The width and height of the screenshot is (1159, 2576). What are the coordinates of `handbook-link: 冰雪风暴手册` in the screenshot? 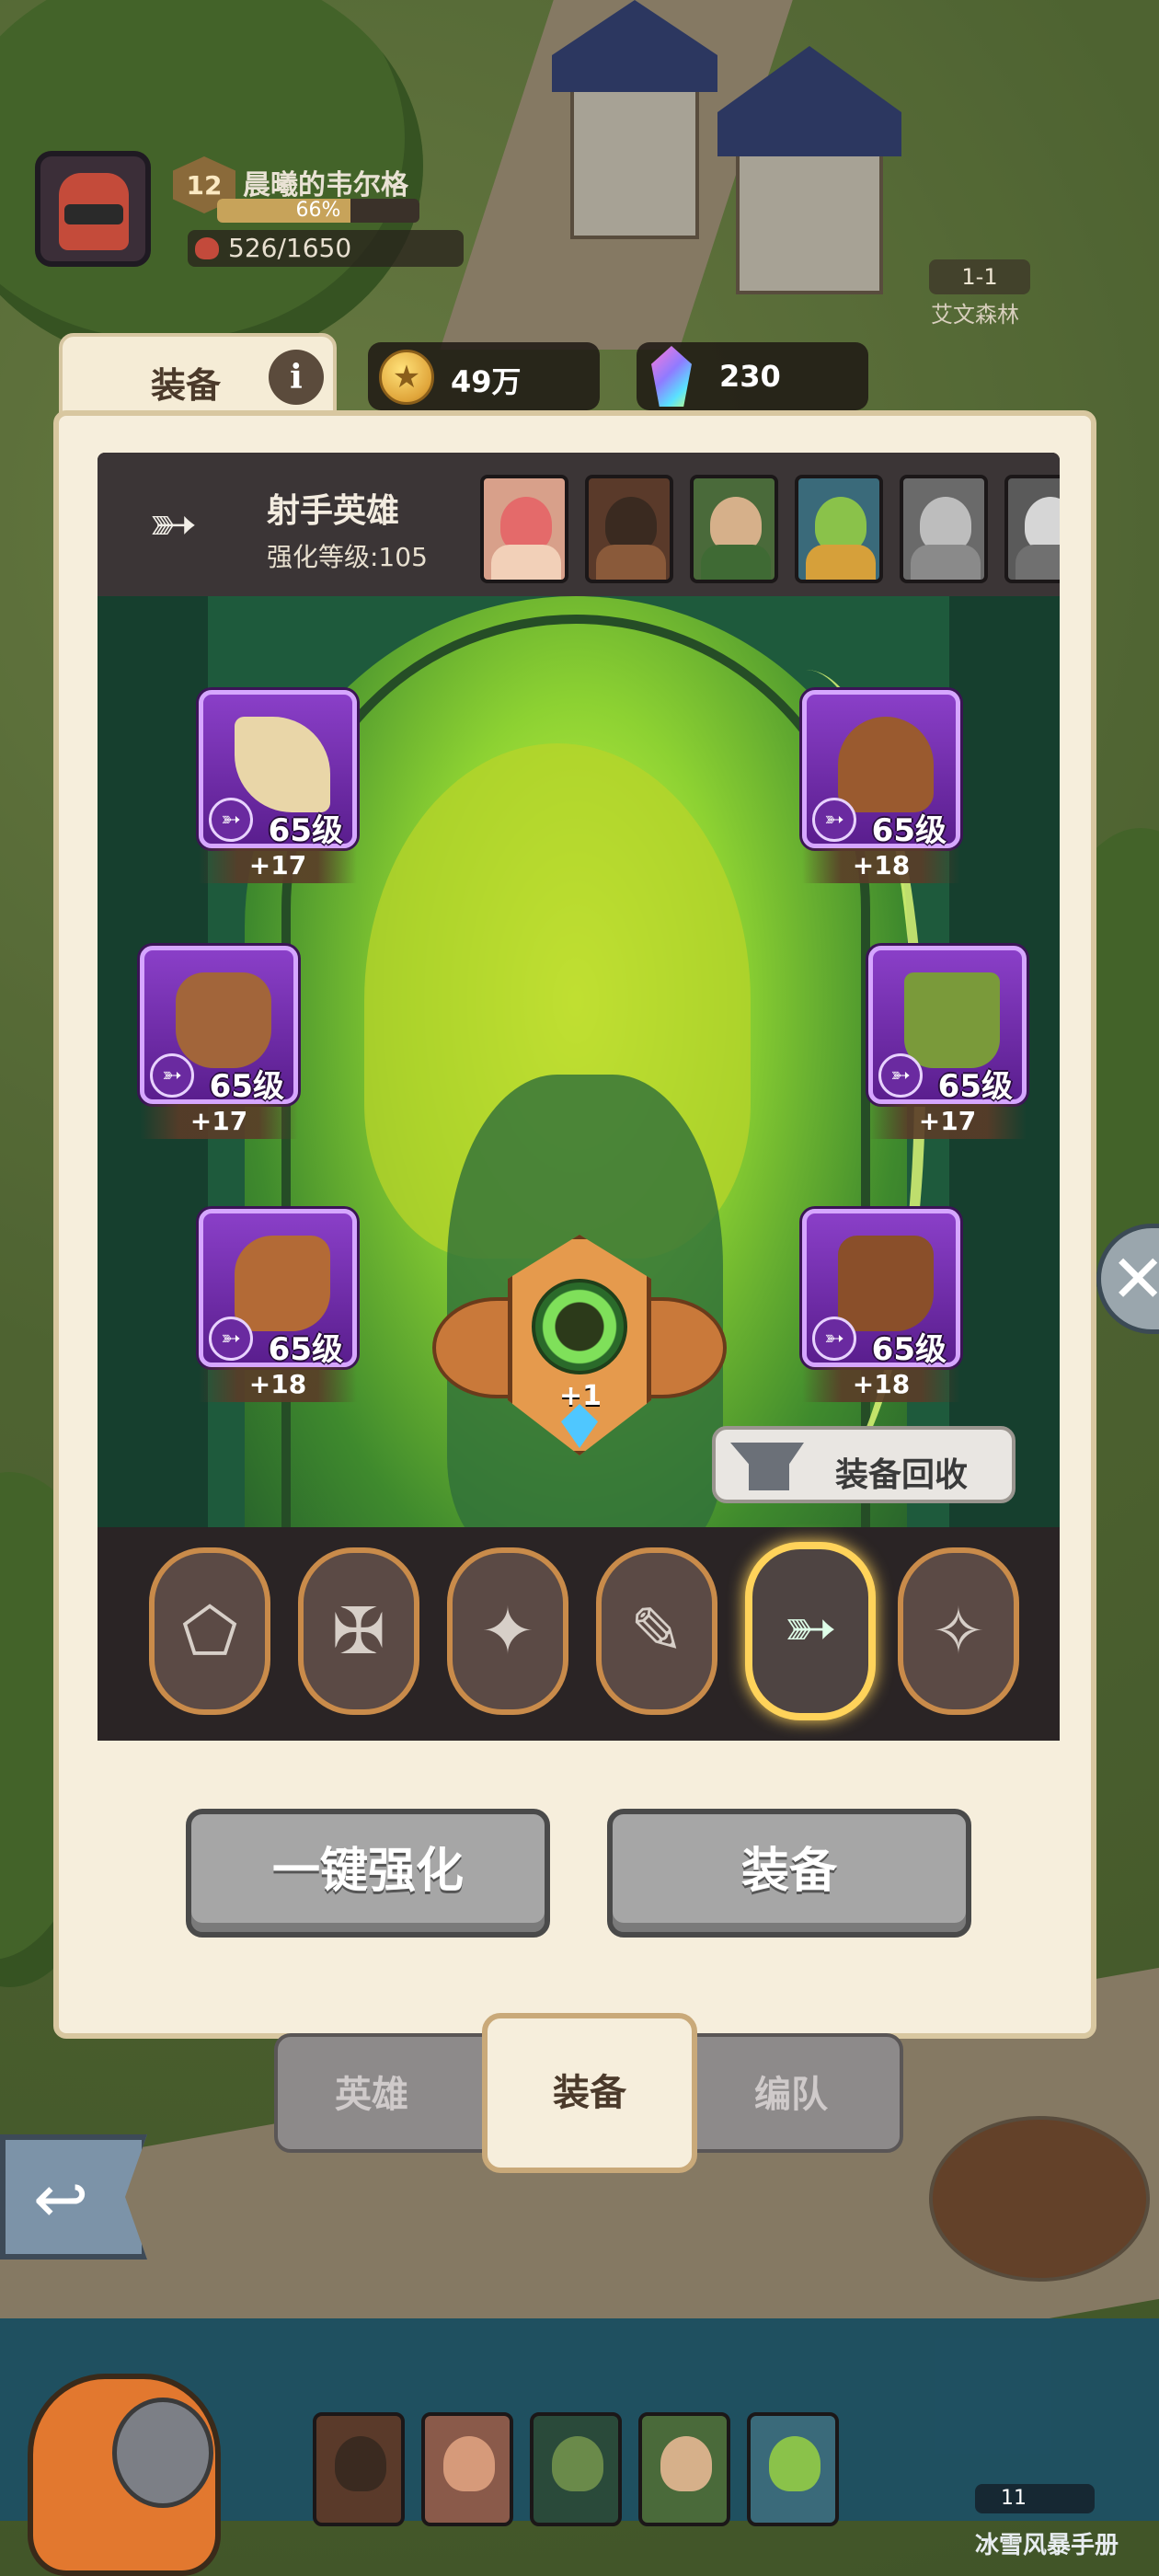 It's located at (1047, 2543).